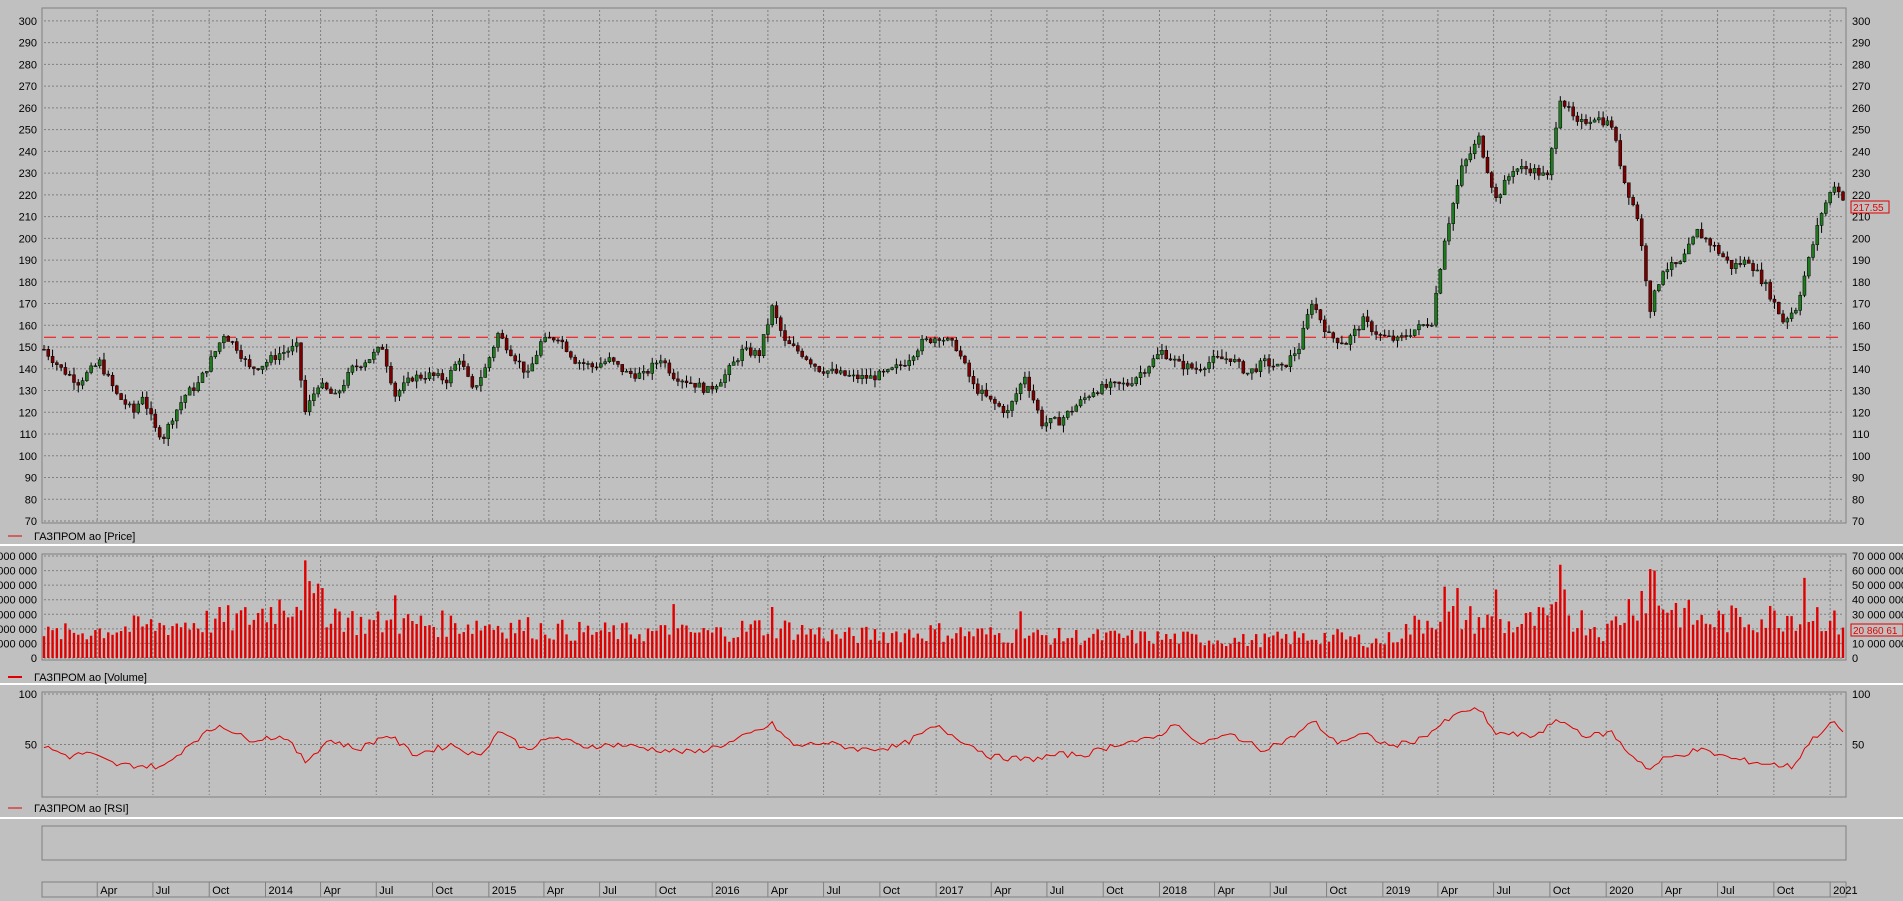 The height and width of the screenshot is (901, 1903). I want to click on price-y-tick-left: 200, so click(28, 239).